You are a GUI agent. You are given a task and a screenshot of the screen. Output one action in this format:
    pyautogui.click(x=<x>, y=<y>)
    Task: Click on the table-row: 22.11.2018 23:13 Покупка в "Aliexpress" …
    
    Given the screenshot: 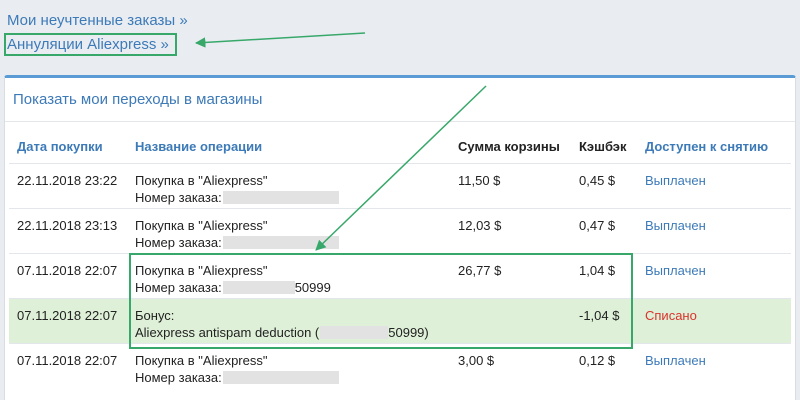 What is the action you would take?
    pyautogui.click(x=400, y=230)
    